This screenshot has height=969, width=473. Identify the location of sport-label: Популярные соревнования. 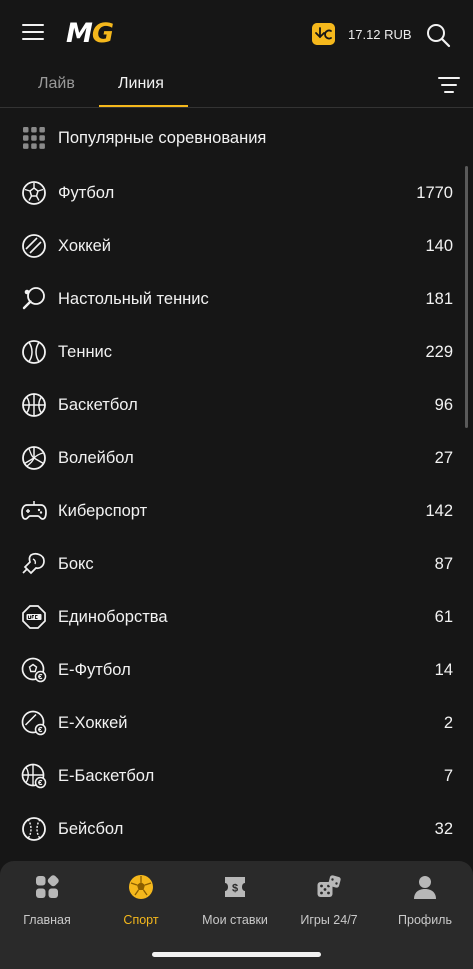
(162, 138).